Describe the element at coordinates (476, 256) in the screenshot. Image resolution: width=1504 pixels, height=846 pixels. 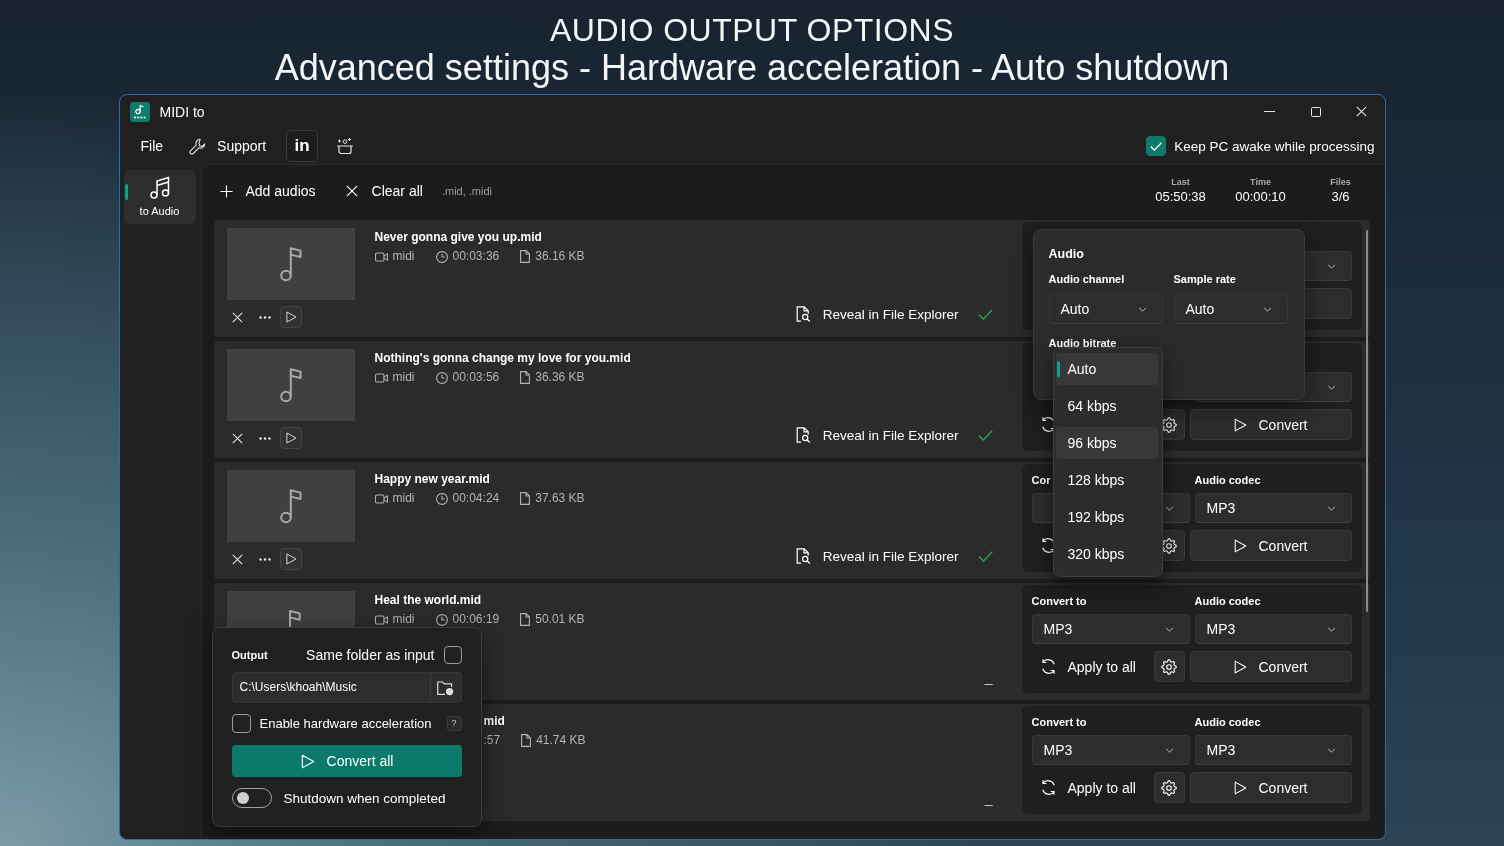
I see `file-duration: 00:03:36` at that location.